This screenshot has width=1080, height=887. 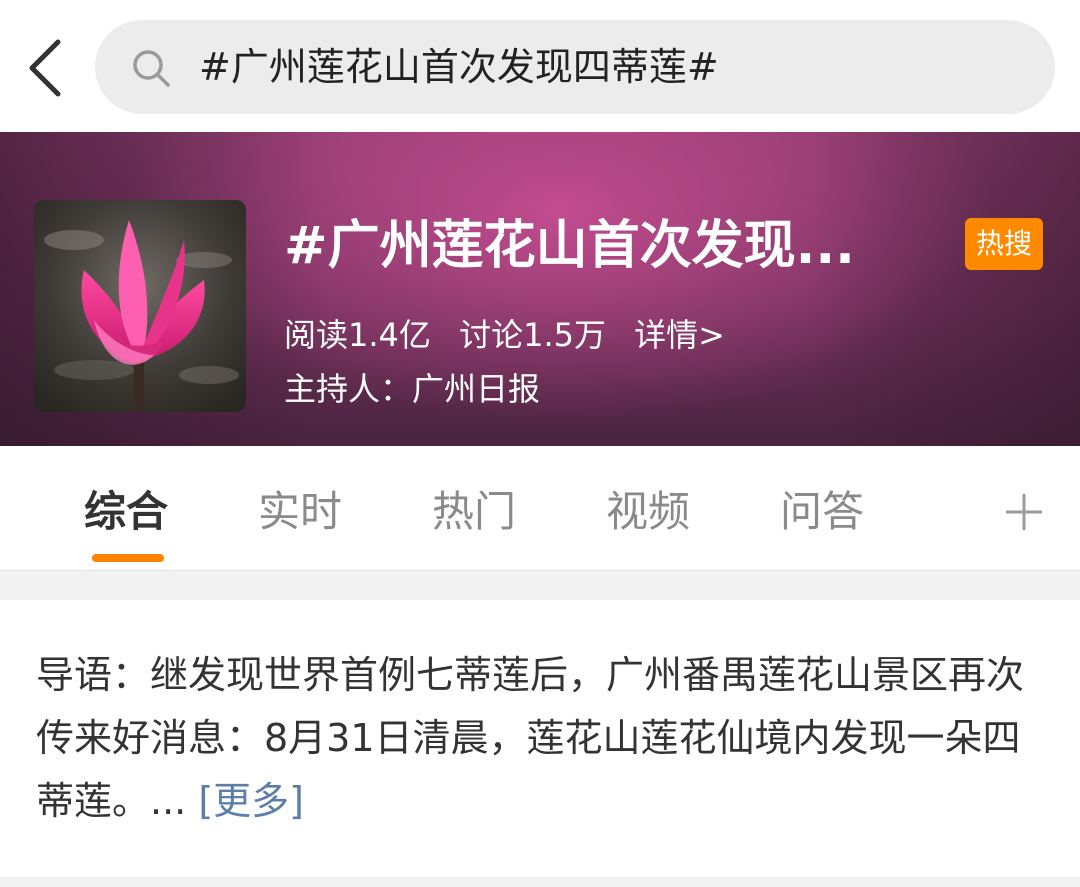 I want to click on tab-realtime: 实时, so click(x=300, y=512).